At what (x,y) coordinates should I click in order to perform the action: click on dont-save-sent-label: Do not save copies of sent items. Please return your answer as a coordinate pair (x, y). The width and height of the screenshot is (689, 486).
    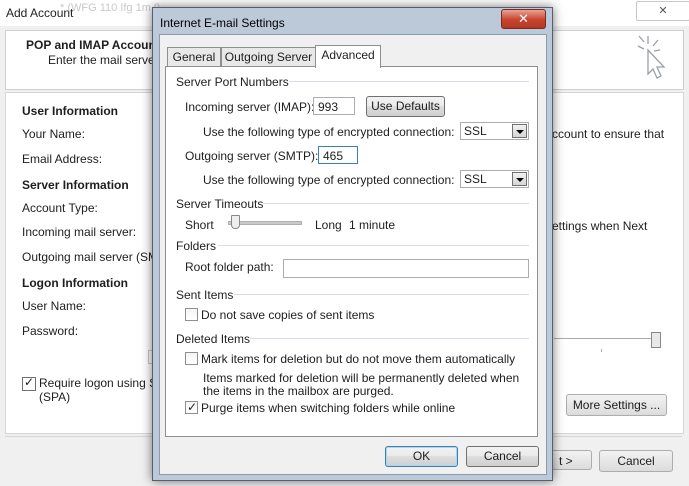
    Looking at the image, I should click on (288, 315).